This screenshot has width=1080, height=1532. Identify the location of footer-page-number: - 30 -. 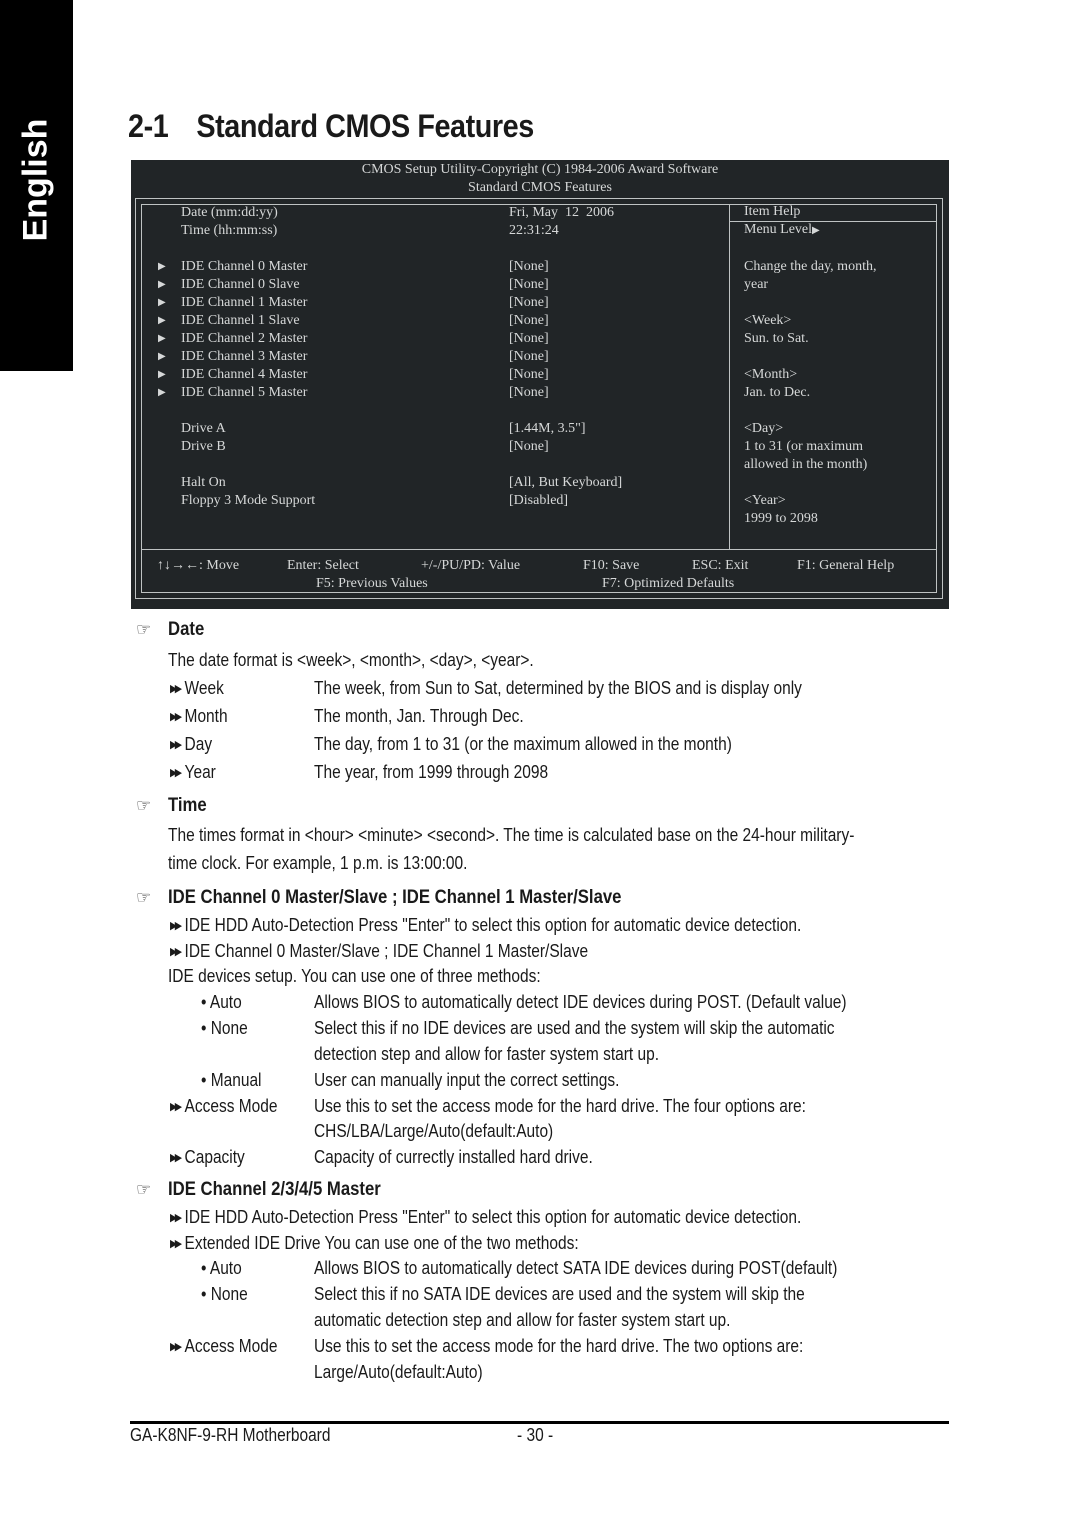
(535, 1435).